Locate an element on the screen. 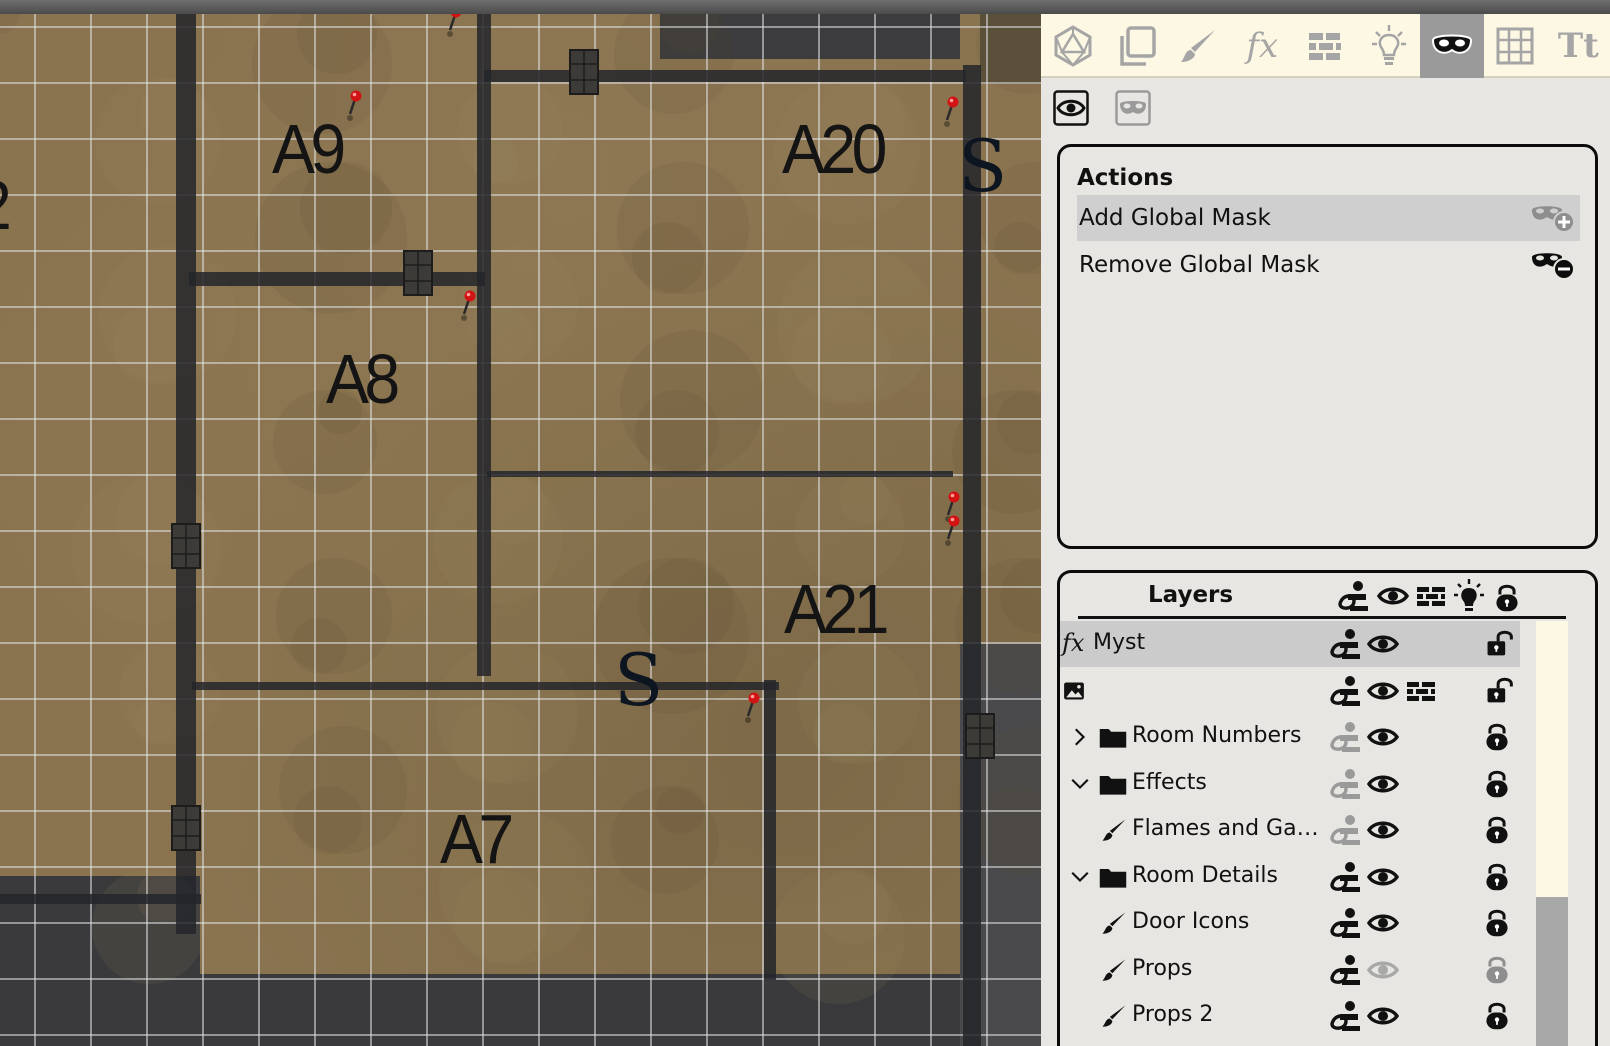 This screenshot has width=1610, height=1046. layer-name: Room Numbers is located at coordinates (1217, 735).